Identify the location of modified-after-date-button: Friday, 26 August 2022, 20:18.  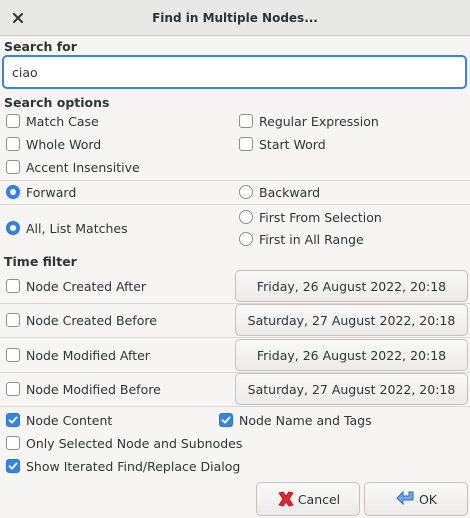
(351, 355).